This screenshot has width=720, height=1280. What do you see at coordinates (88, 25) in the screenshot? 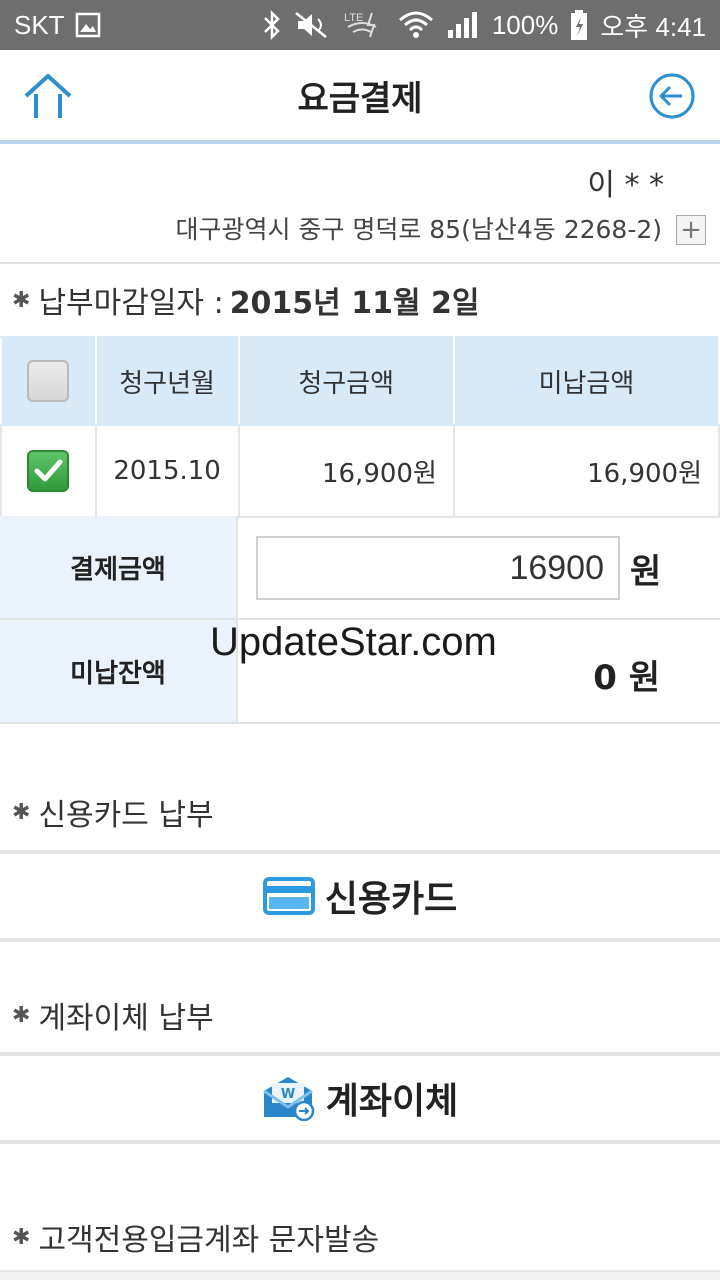
I see `gallery-notification-icon` at bounding box center [88, 25].